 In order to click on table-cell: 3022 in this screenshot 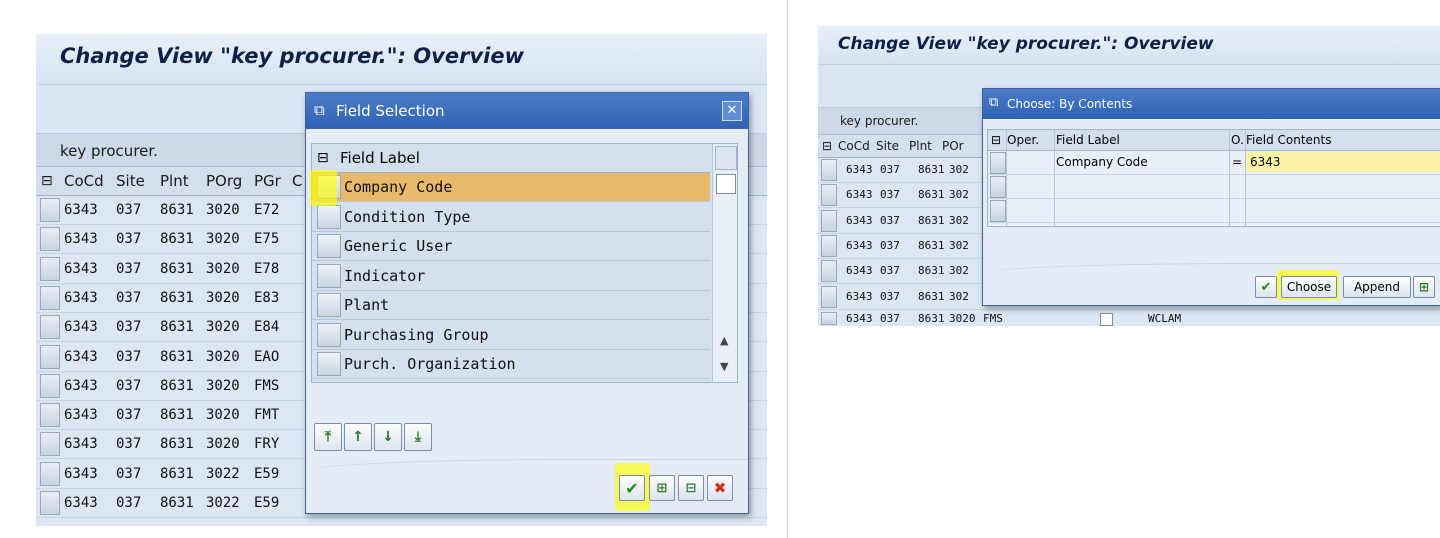, I will do `click(223, 473)`.